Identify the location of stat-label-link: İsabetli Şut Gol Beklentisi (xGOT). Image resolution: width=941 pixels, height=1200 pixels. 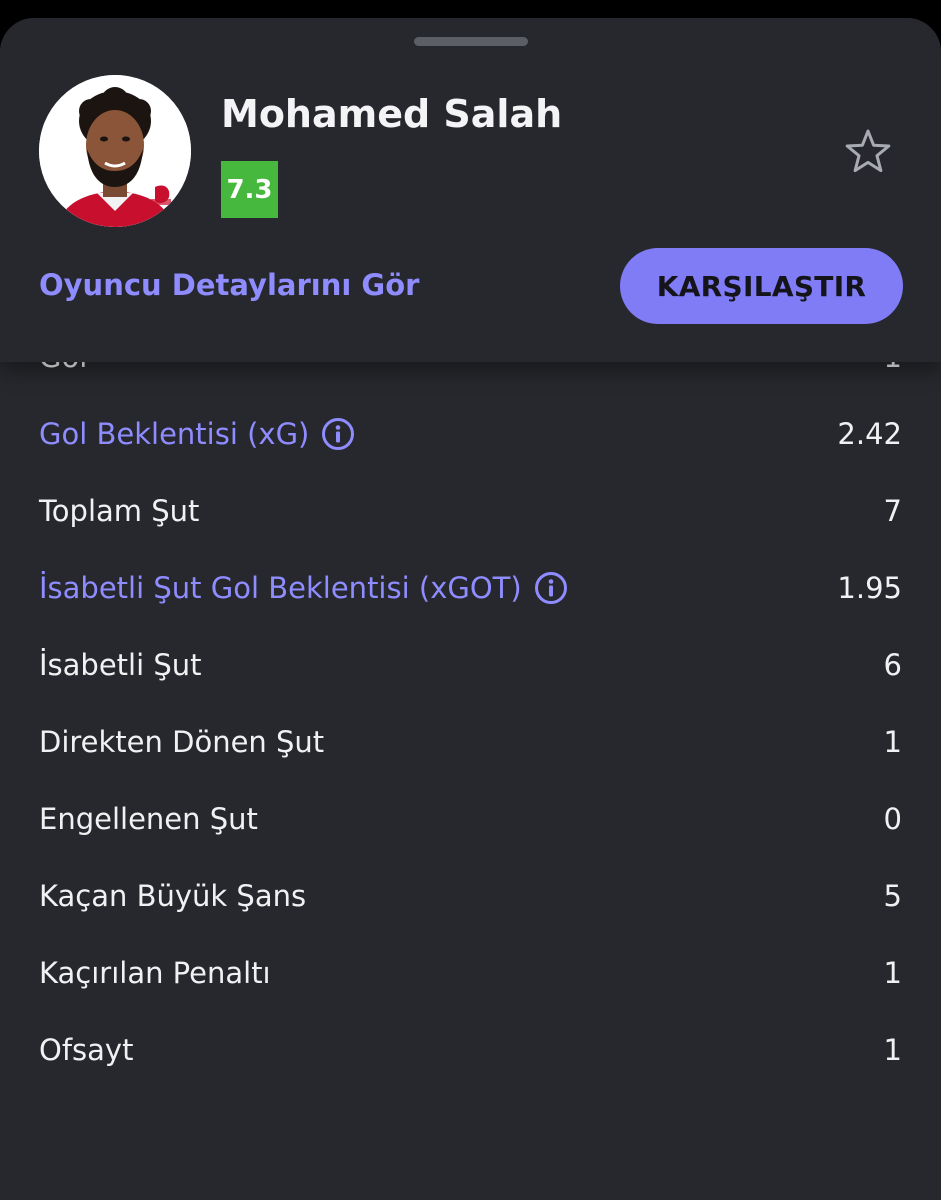
(303, 588).